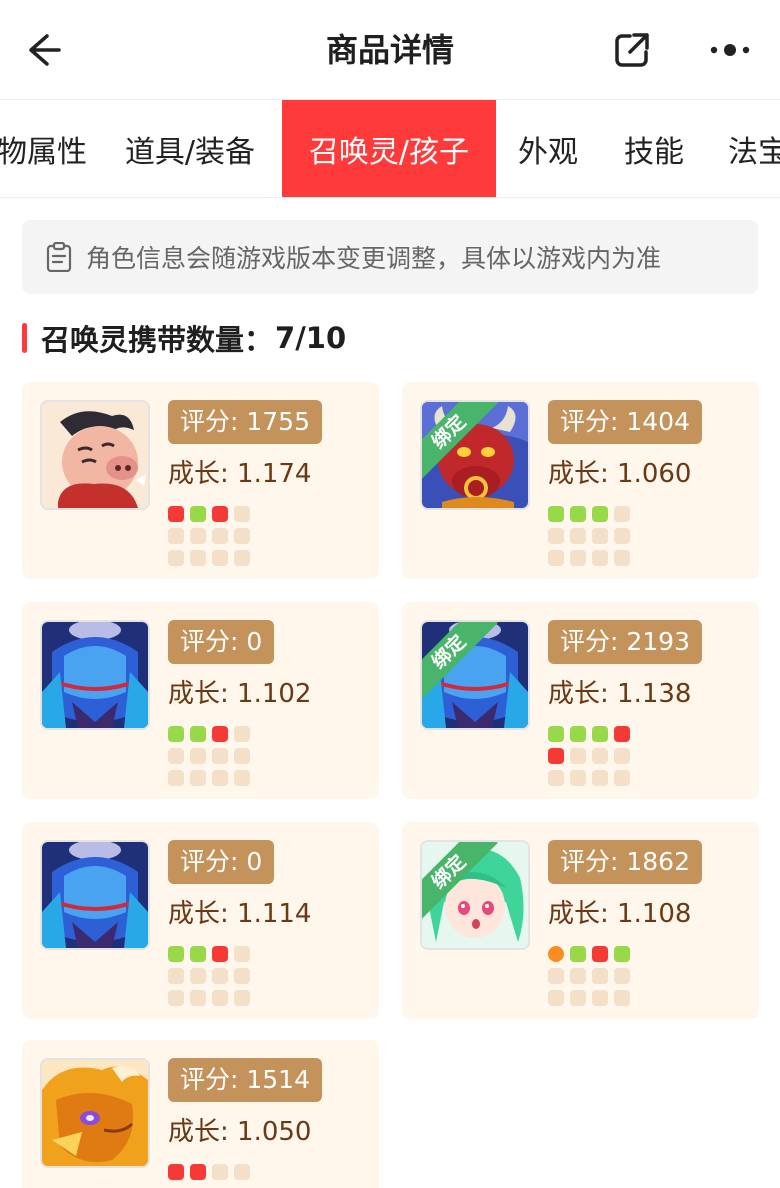 The height and width of the screenshot is (1188, 780). I want to click on pet-card: 绑定 评分: 1862 成长: 1.108, so click(580, 920).